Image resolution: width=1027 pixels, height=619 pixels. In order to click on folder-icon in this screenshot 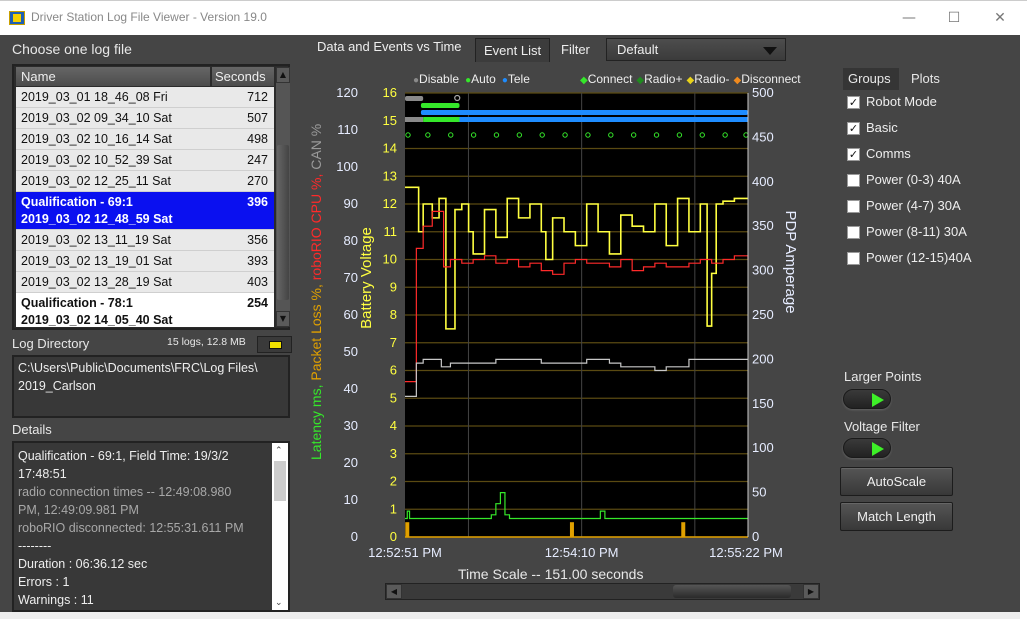, I will do `click(275, 345)`.